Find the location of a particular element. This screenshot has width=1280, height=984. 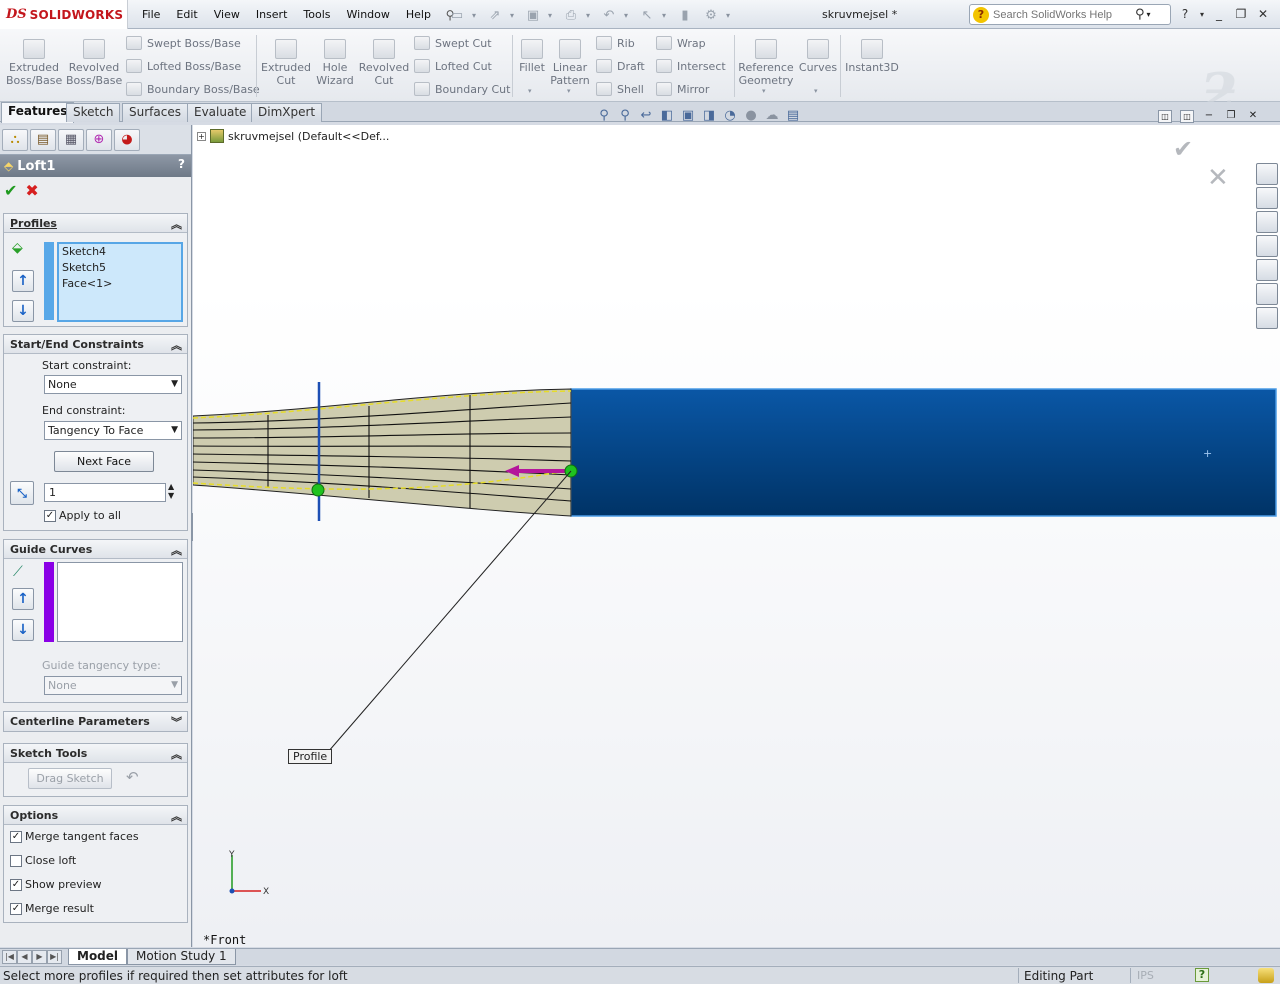

tab-surfaces: Surfaces is located at coordinates (155, 112).